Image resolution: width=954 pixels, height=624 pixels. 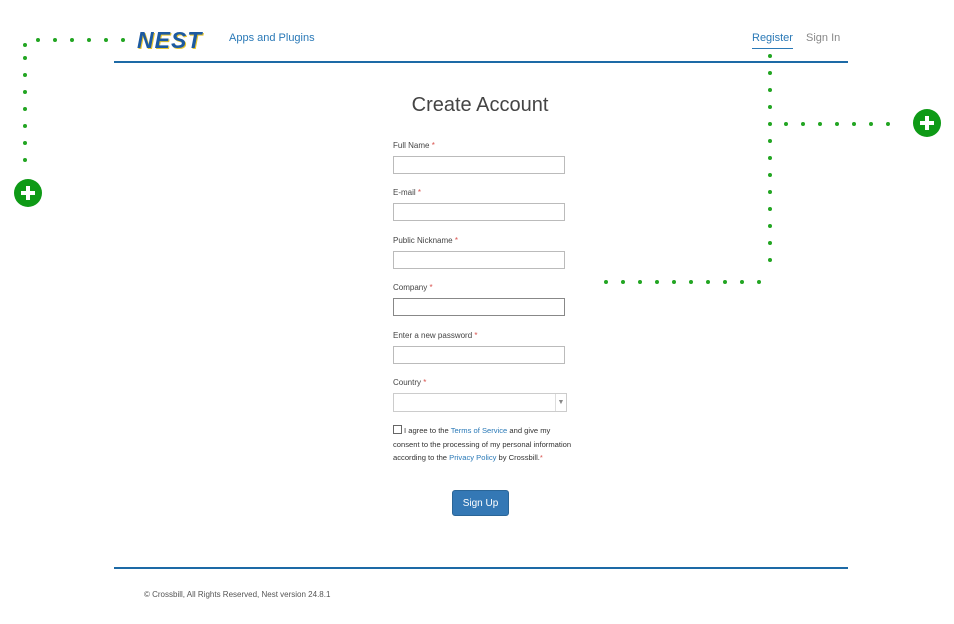 What do you see at coordinates (481, 62) in the screenshot?
I see `header-divider` at bounding box center [481, 62].